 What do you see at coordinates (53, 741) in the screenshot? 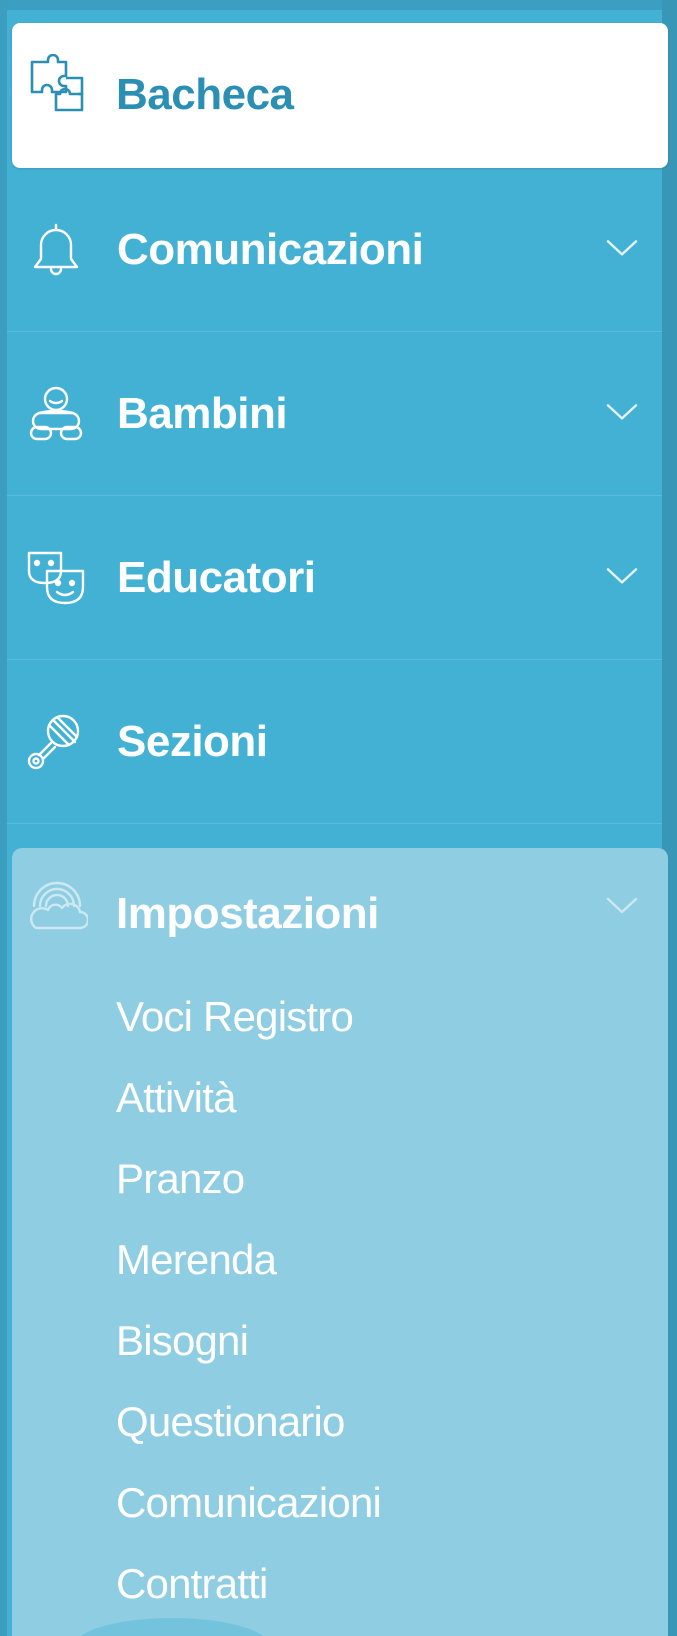
I see `rattle-icon` at bounding box center [53, 741].